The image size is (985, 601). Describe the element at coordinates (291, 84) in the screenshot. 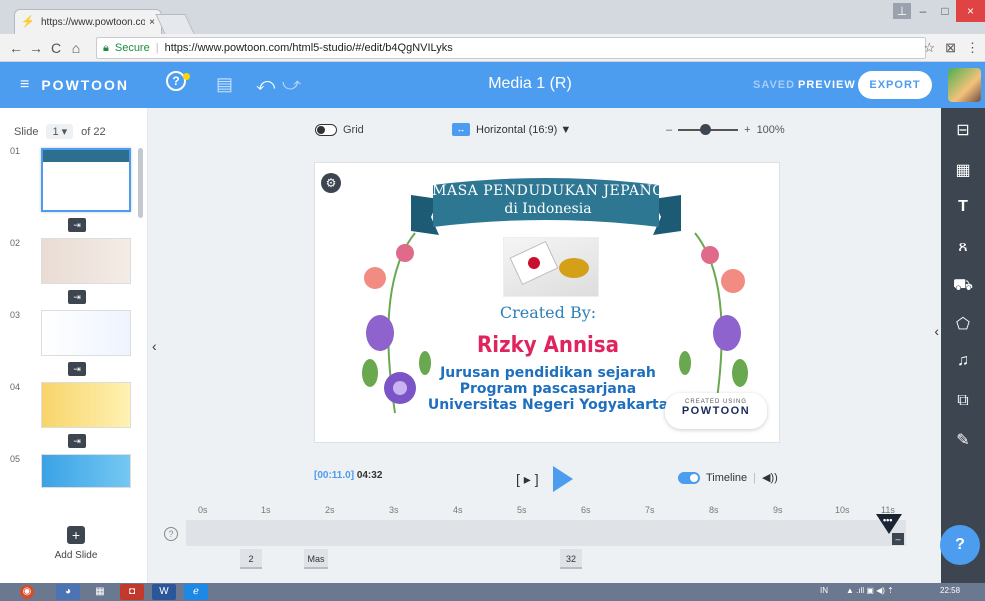

I see `redo-icon: ⤻` at that location.